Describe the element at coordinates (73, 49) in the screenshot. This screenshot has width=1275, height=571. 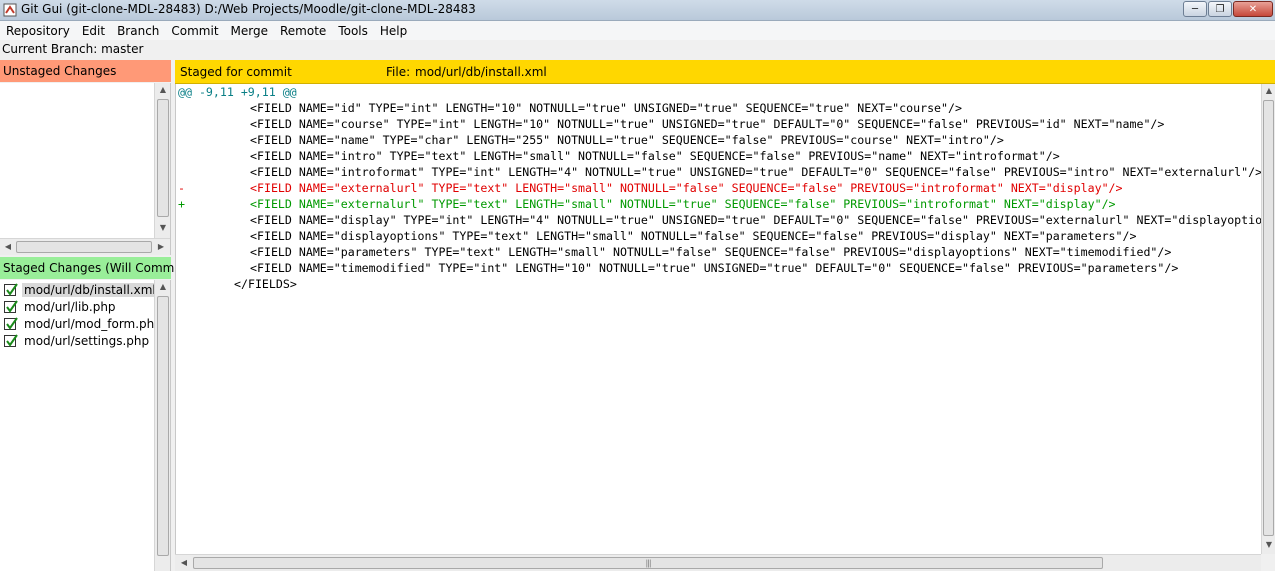
I see `current-branch-label: Current Branch: master` at that location.